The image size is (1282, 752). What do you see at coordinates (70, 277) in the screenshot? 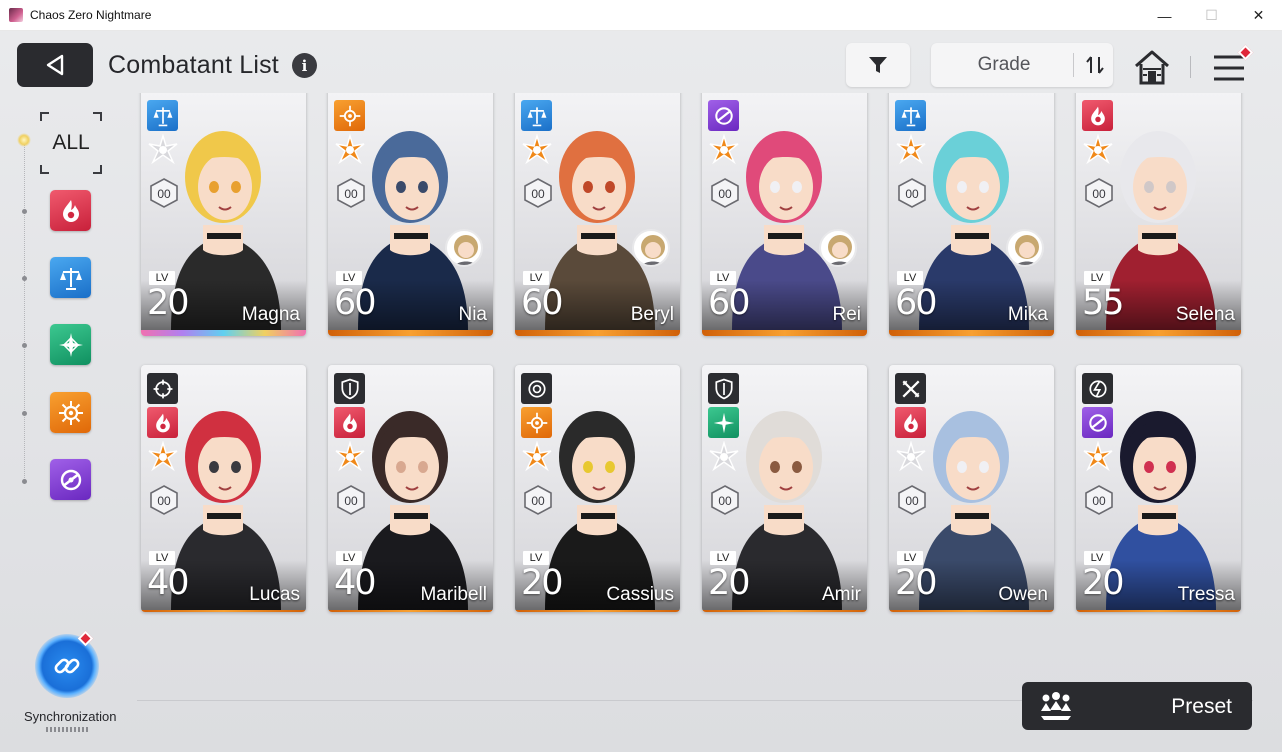
I see `filter-justice-button` at bounding box center [70, 277].